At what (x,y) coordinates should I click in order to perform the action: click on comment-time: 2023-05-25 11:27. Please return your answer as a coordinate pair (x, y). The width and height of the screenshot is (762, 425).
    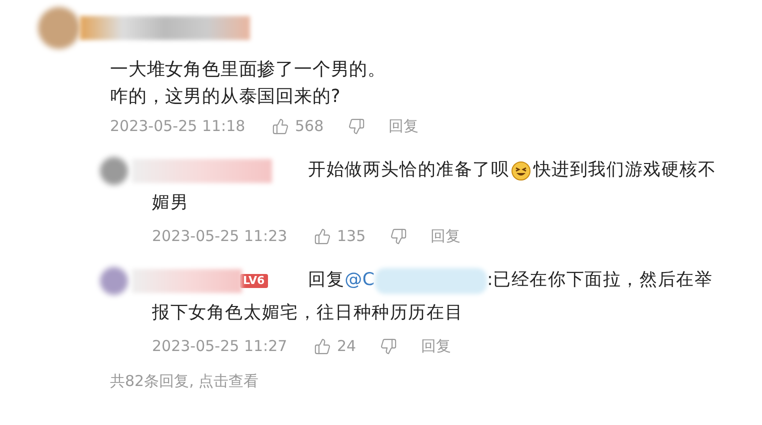
    Looking at the image, I should click on (220, 346).